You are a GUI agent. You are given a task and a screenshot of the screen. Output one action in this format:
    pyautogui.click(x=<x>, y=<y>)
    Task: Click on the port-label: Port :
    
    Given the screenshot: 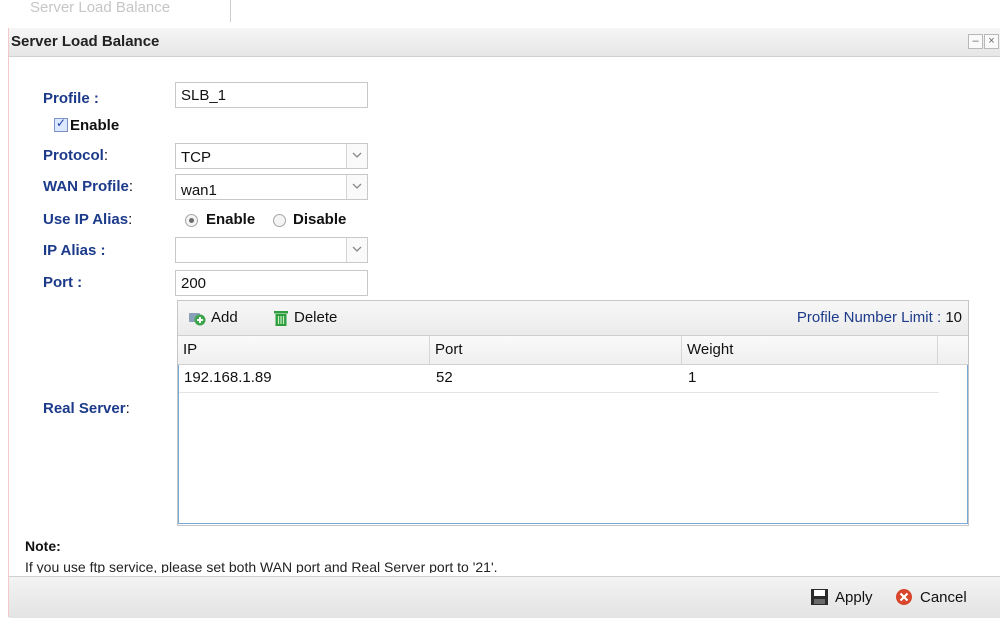 What is the action you would take?
    pyautogui.click(x=63, y=282)
    